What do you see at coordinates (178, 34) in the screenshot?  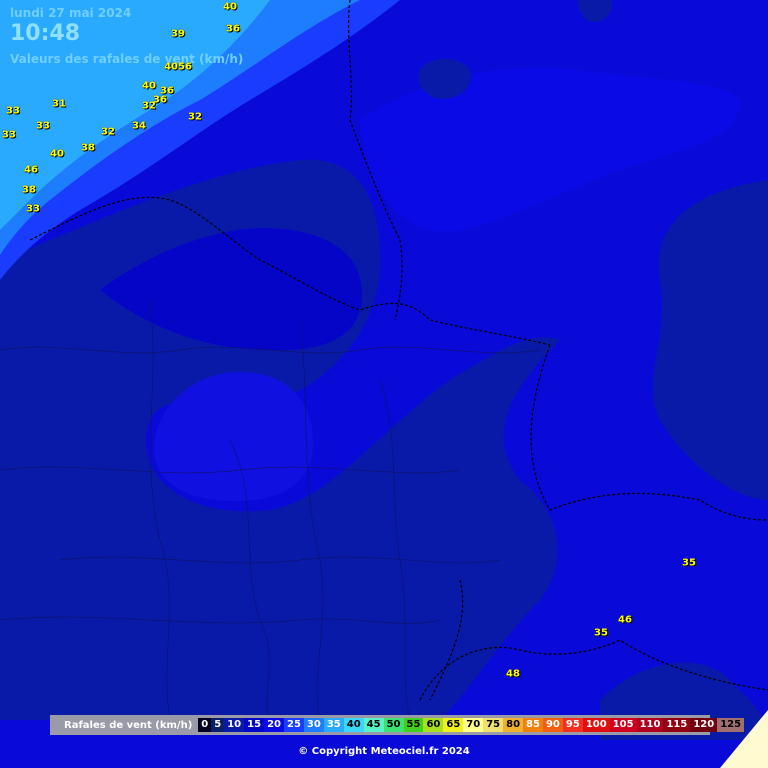 I see `gust-value-label: 39` at bounding box center [178, 34].